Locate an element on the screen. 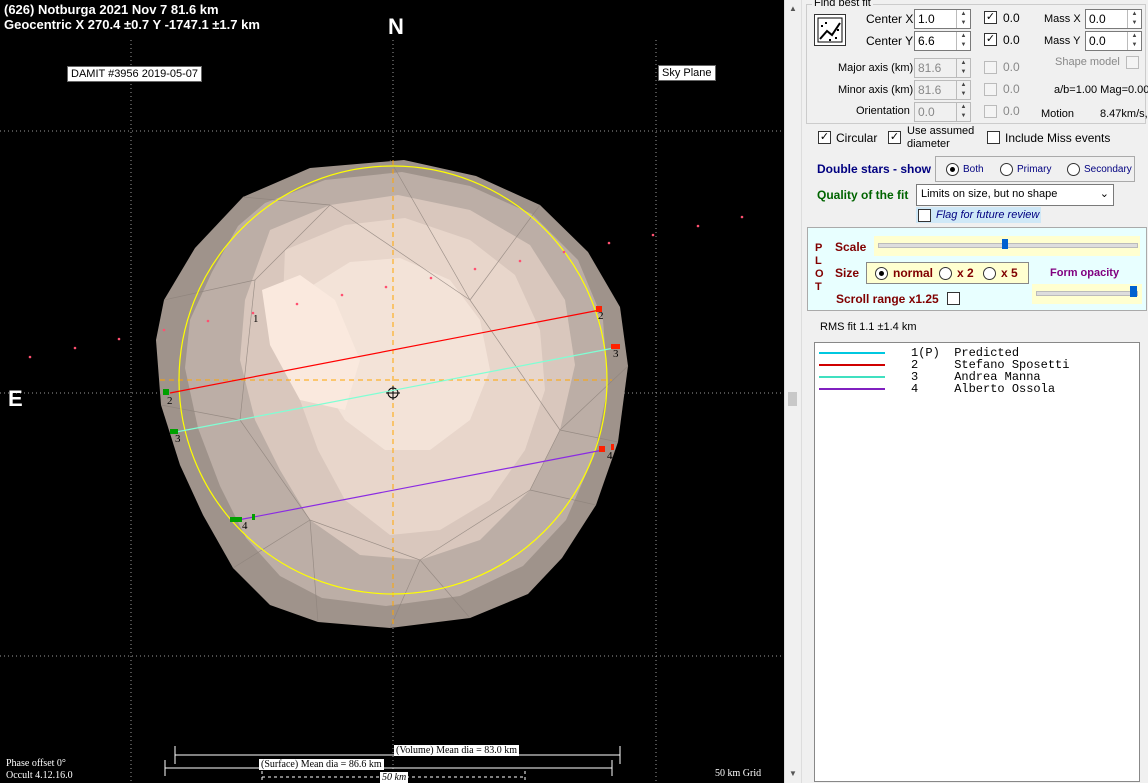 Image resolution: width=1148 pixels, height=783 pixels. size-normal-label: normal is located at coordinates (913, 273).